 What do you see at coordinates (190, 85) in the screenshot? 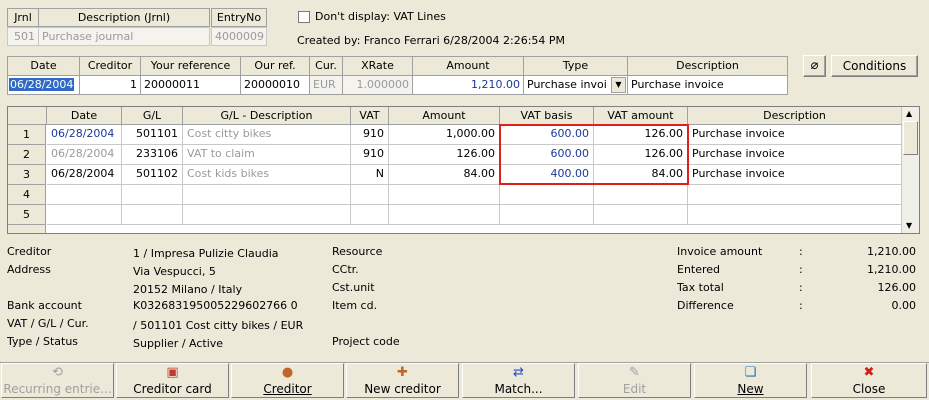
I see `entry-your-ref-field: 20000011` at bounding box center [190, 85].